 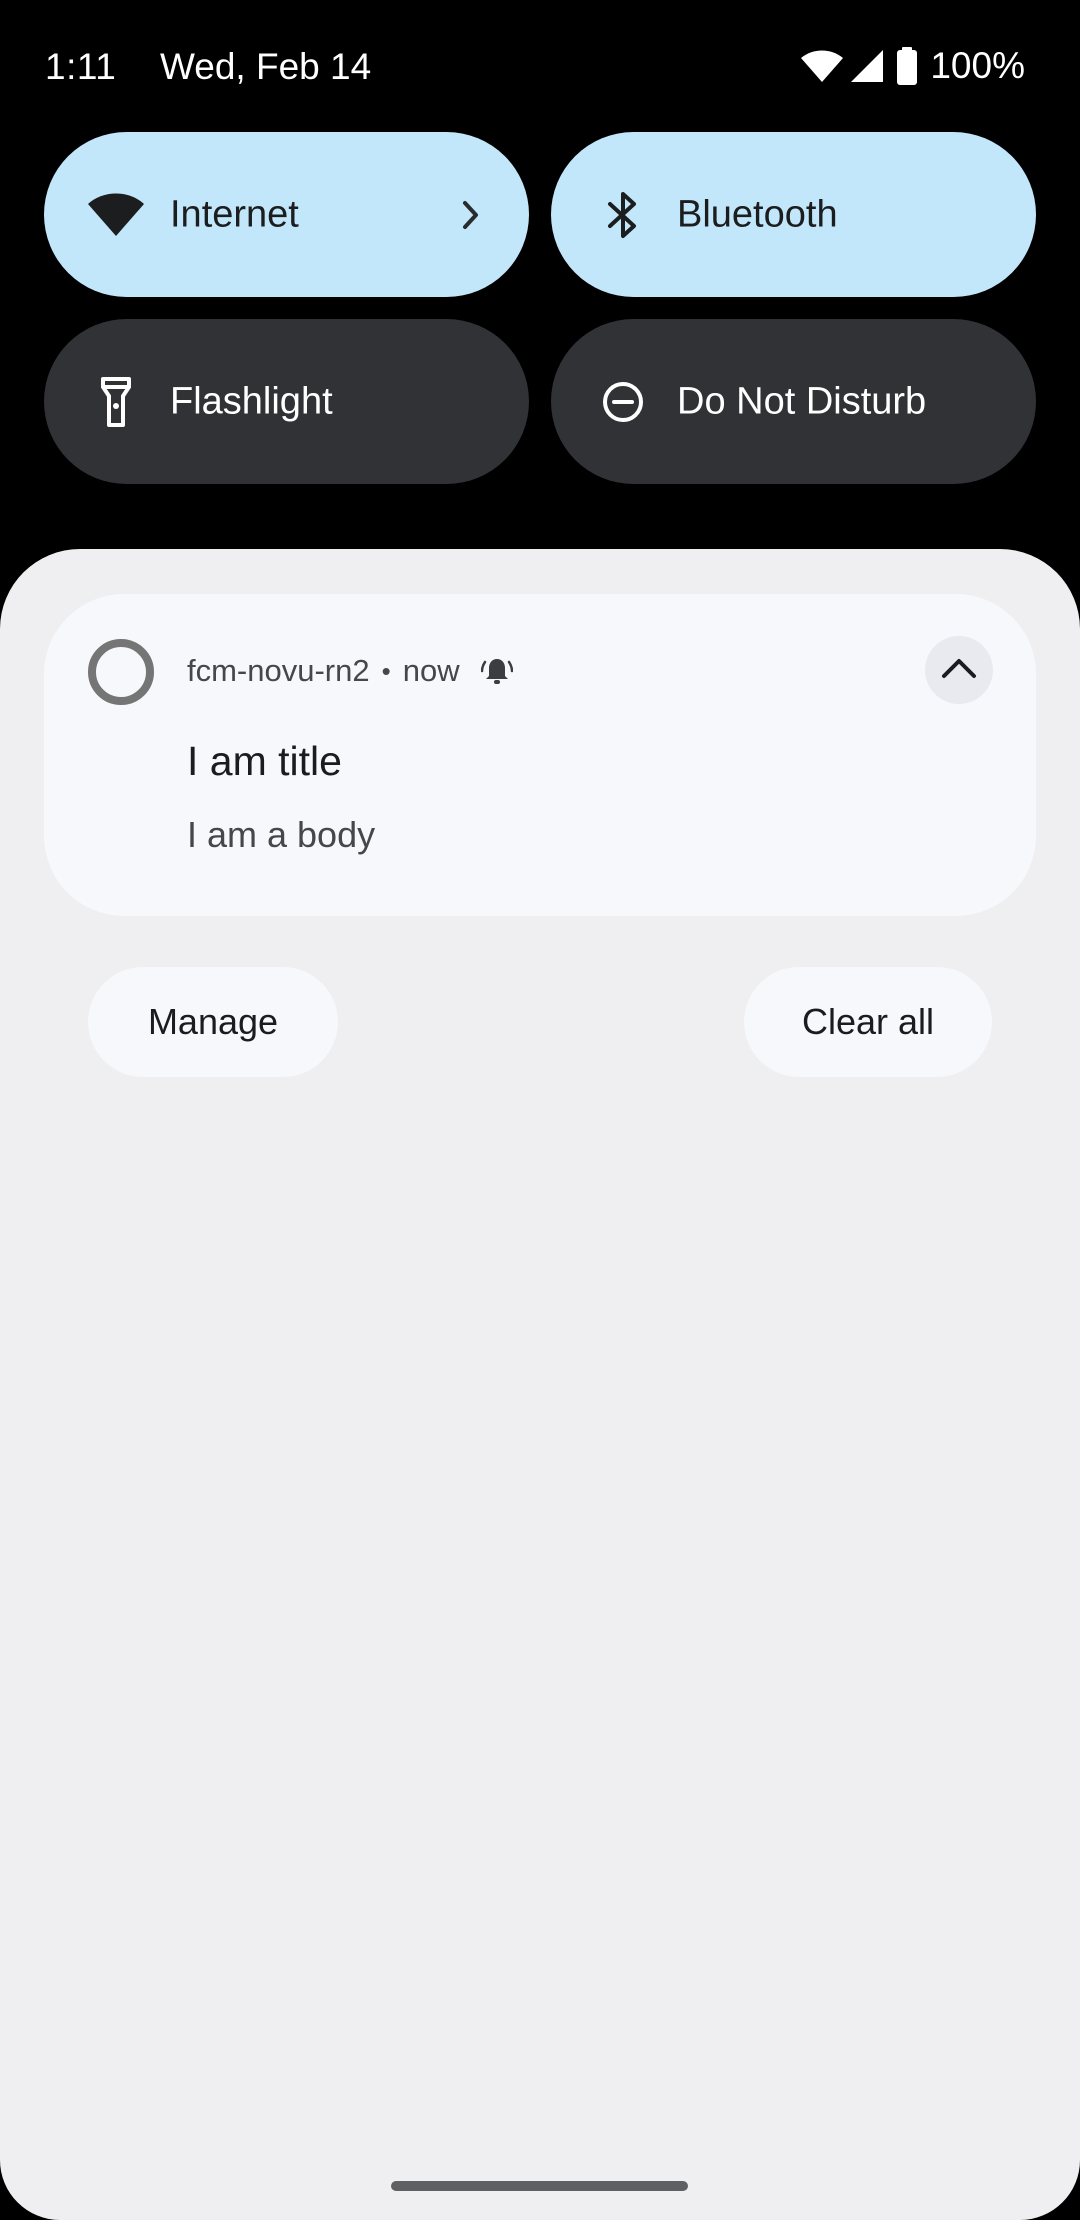 What do you see at coordinates (251, 401) in the screenshot?
I see `flashlight-tile-label: Flashlight` at bounding box center [251, 401].